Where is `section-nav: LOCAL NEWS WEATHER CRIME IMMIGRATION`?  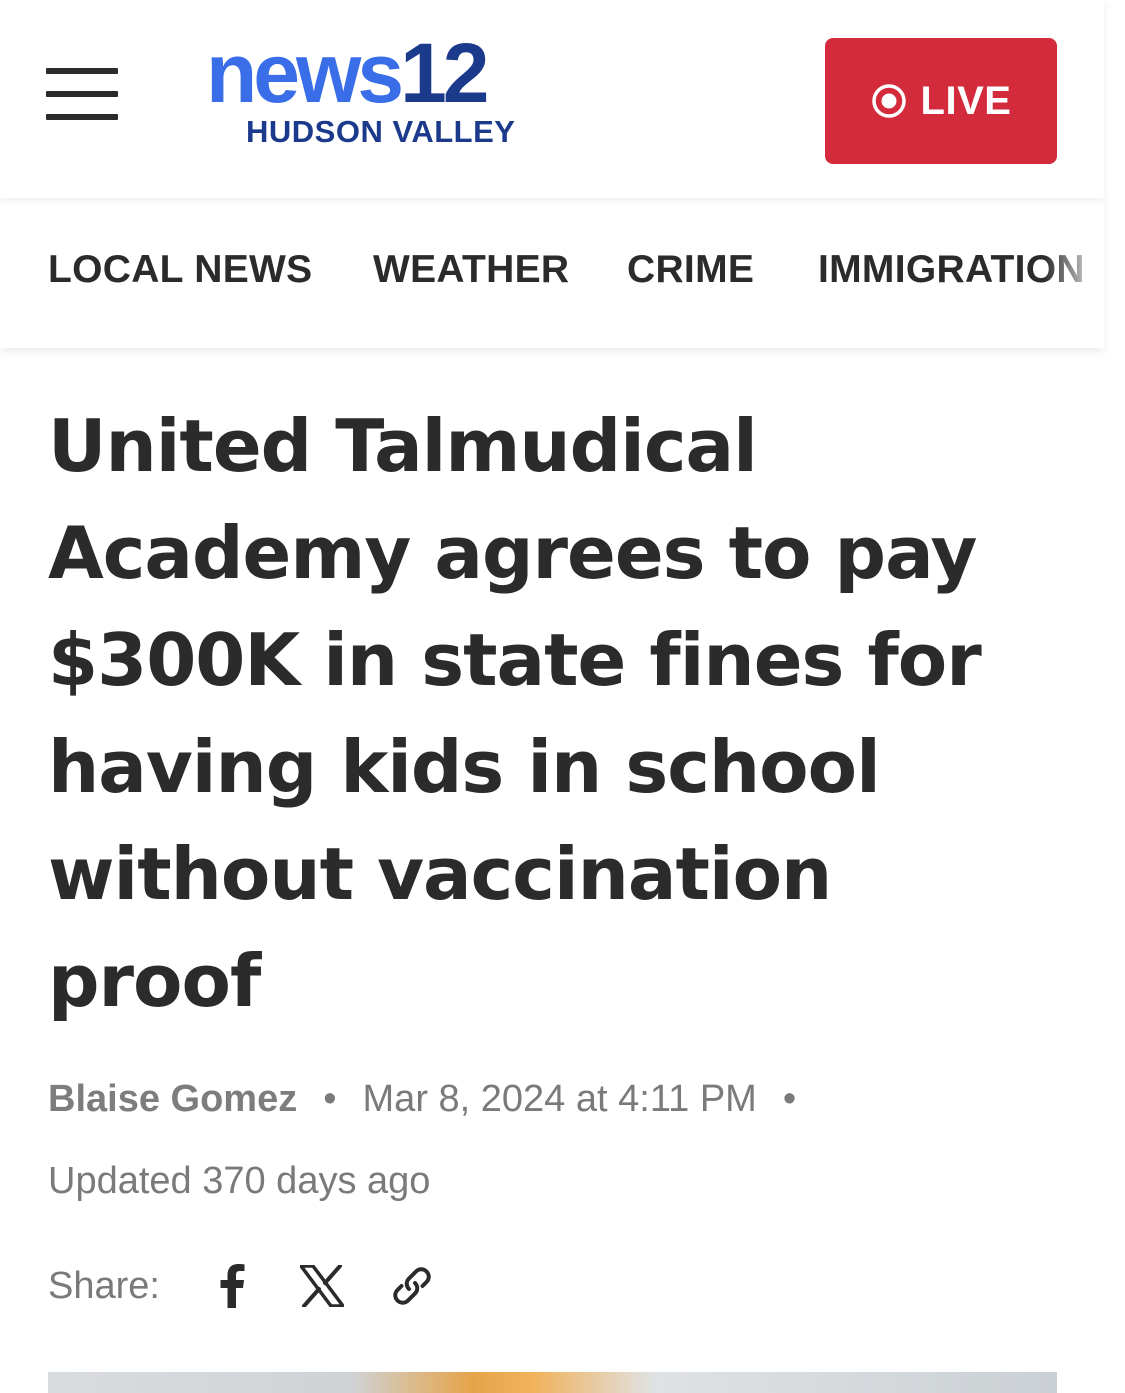 section-nav: LOCAL NEWS WEATHER CRIME IMMIGRATION is located at coordinates (552, 273).